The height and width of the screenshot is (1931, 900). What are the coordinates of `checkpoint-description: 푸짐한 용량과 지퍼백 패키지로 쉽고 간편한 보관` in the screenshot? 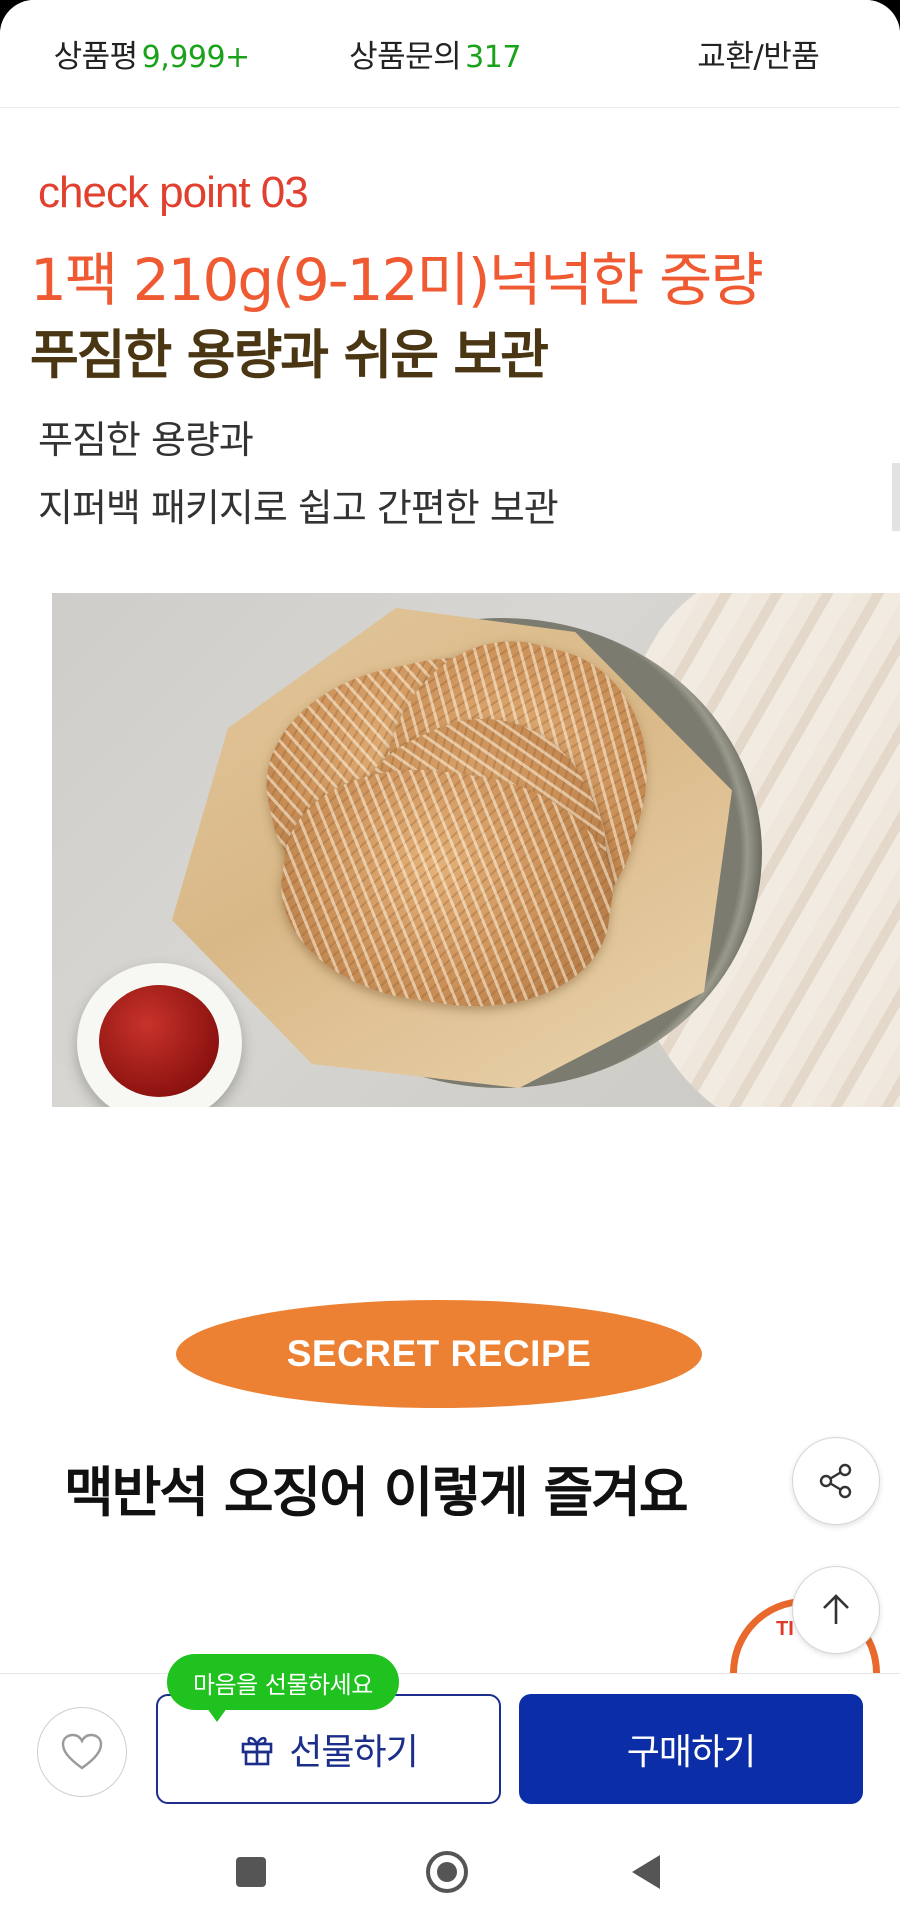 It's located at (298, 474).